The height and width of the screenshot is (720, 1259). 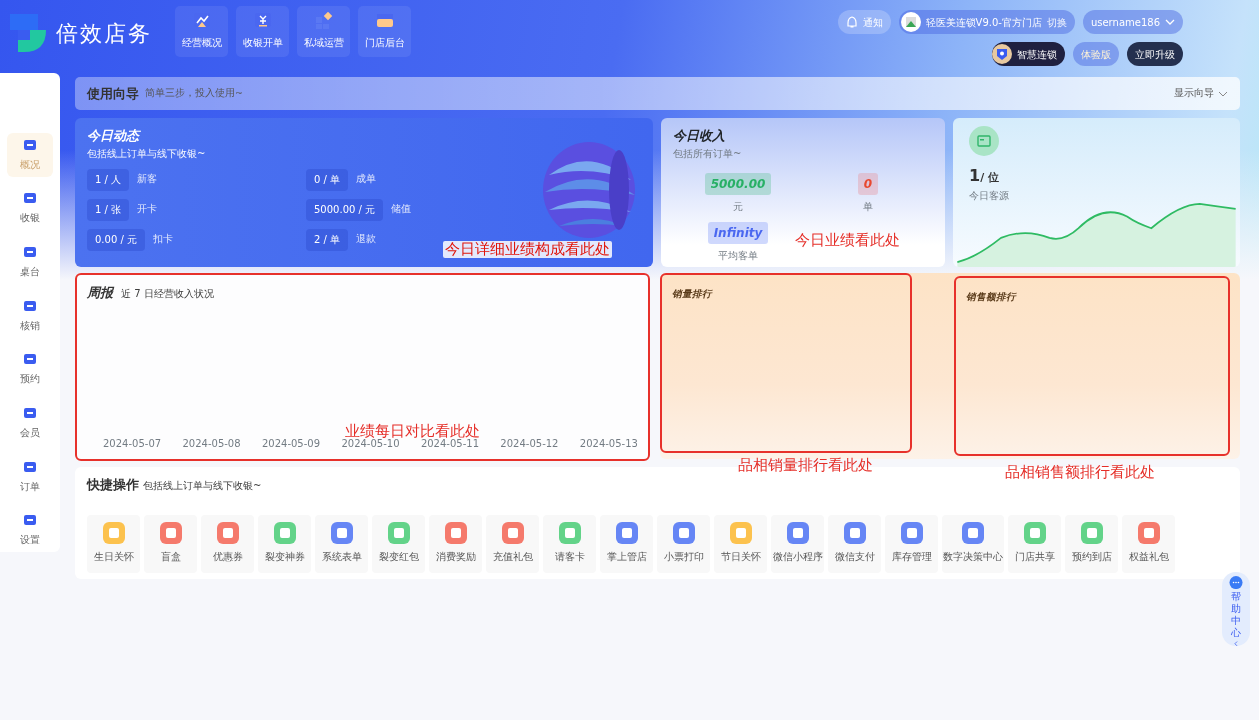 What do you see at coordinates (366, 179) in the screenshot?
I see `stat-label: 成单` at bounding box center [366, 179].